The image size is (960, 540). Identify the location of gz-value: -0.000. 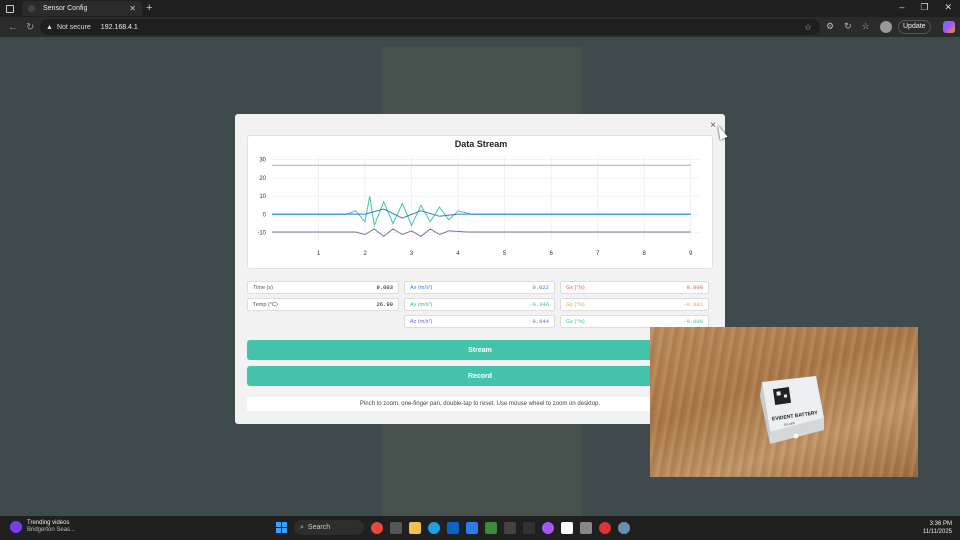
(693, 321).